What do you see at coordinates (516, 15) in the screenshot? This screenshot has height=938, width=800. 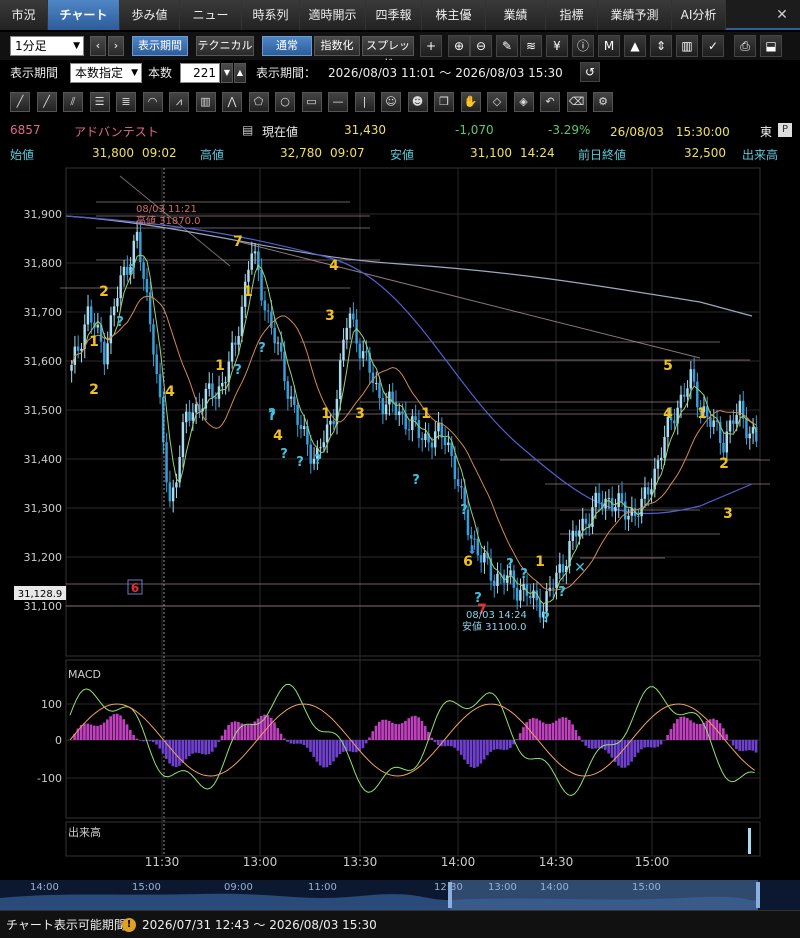 I see `tab-8: 業績` at bounding box center [516, 15].